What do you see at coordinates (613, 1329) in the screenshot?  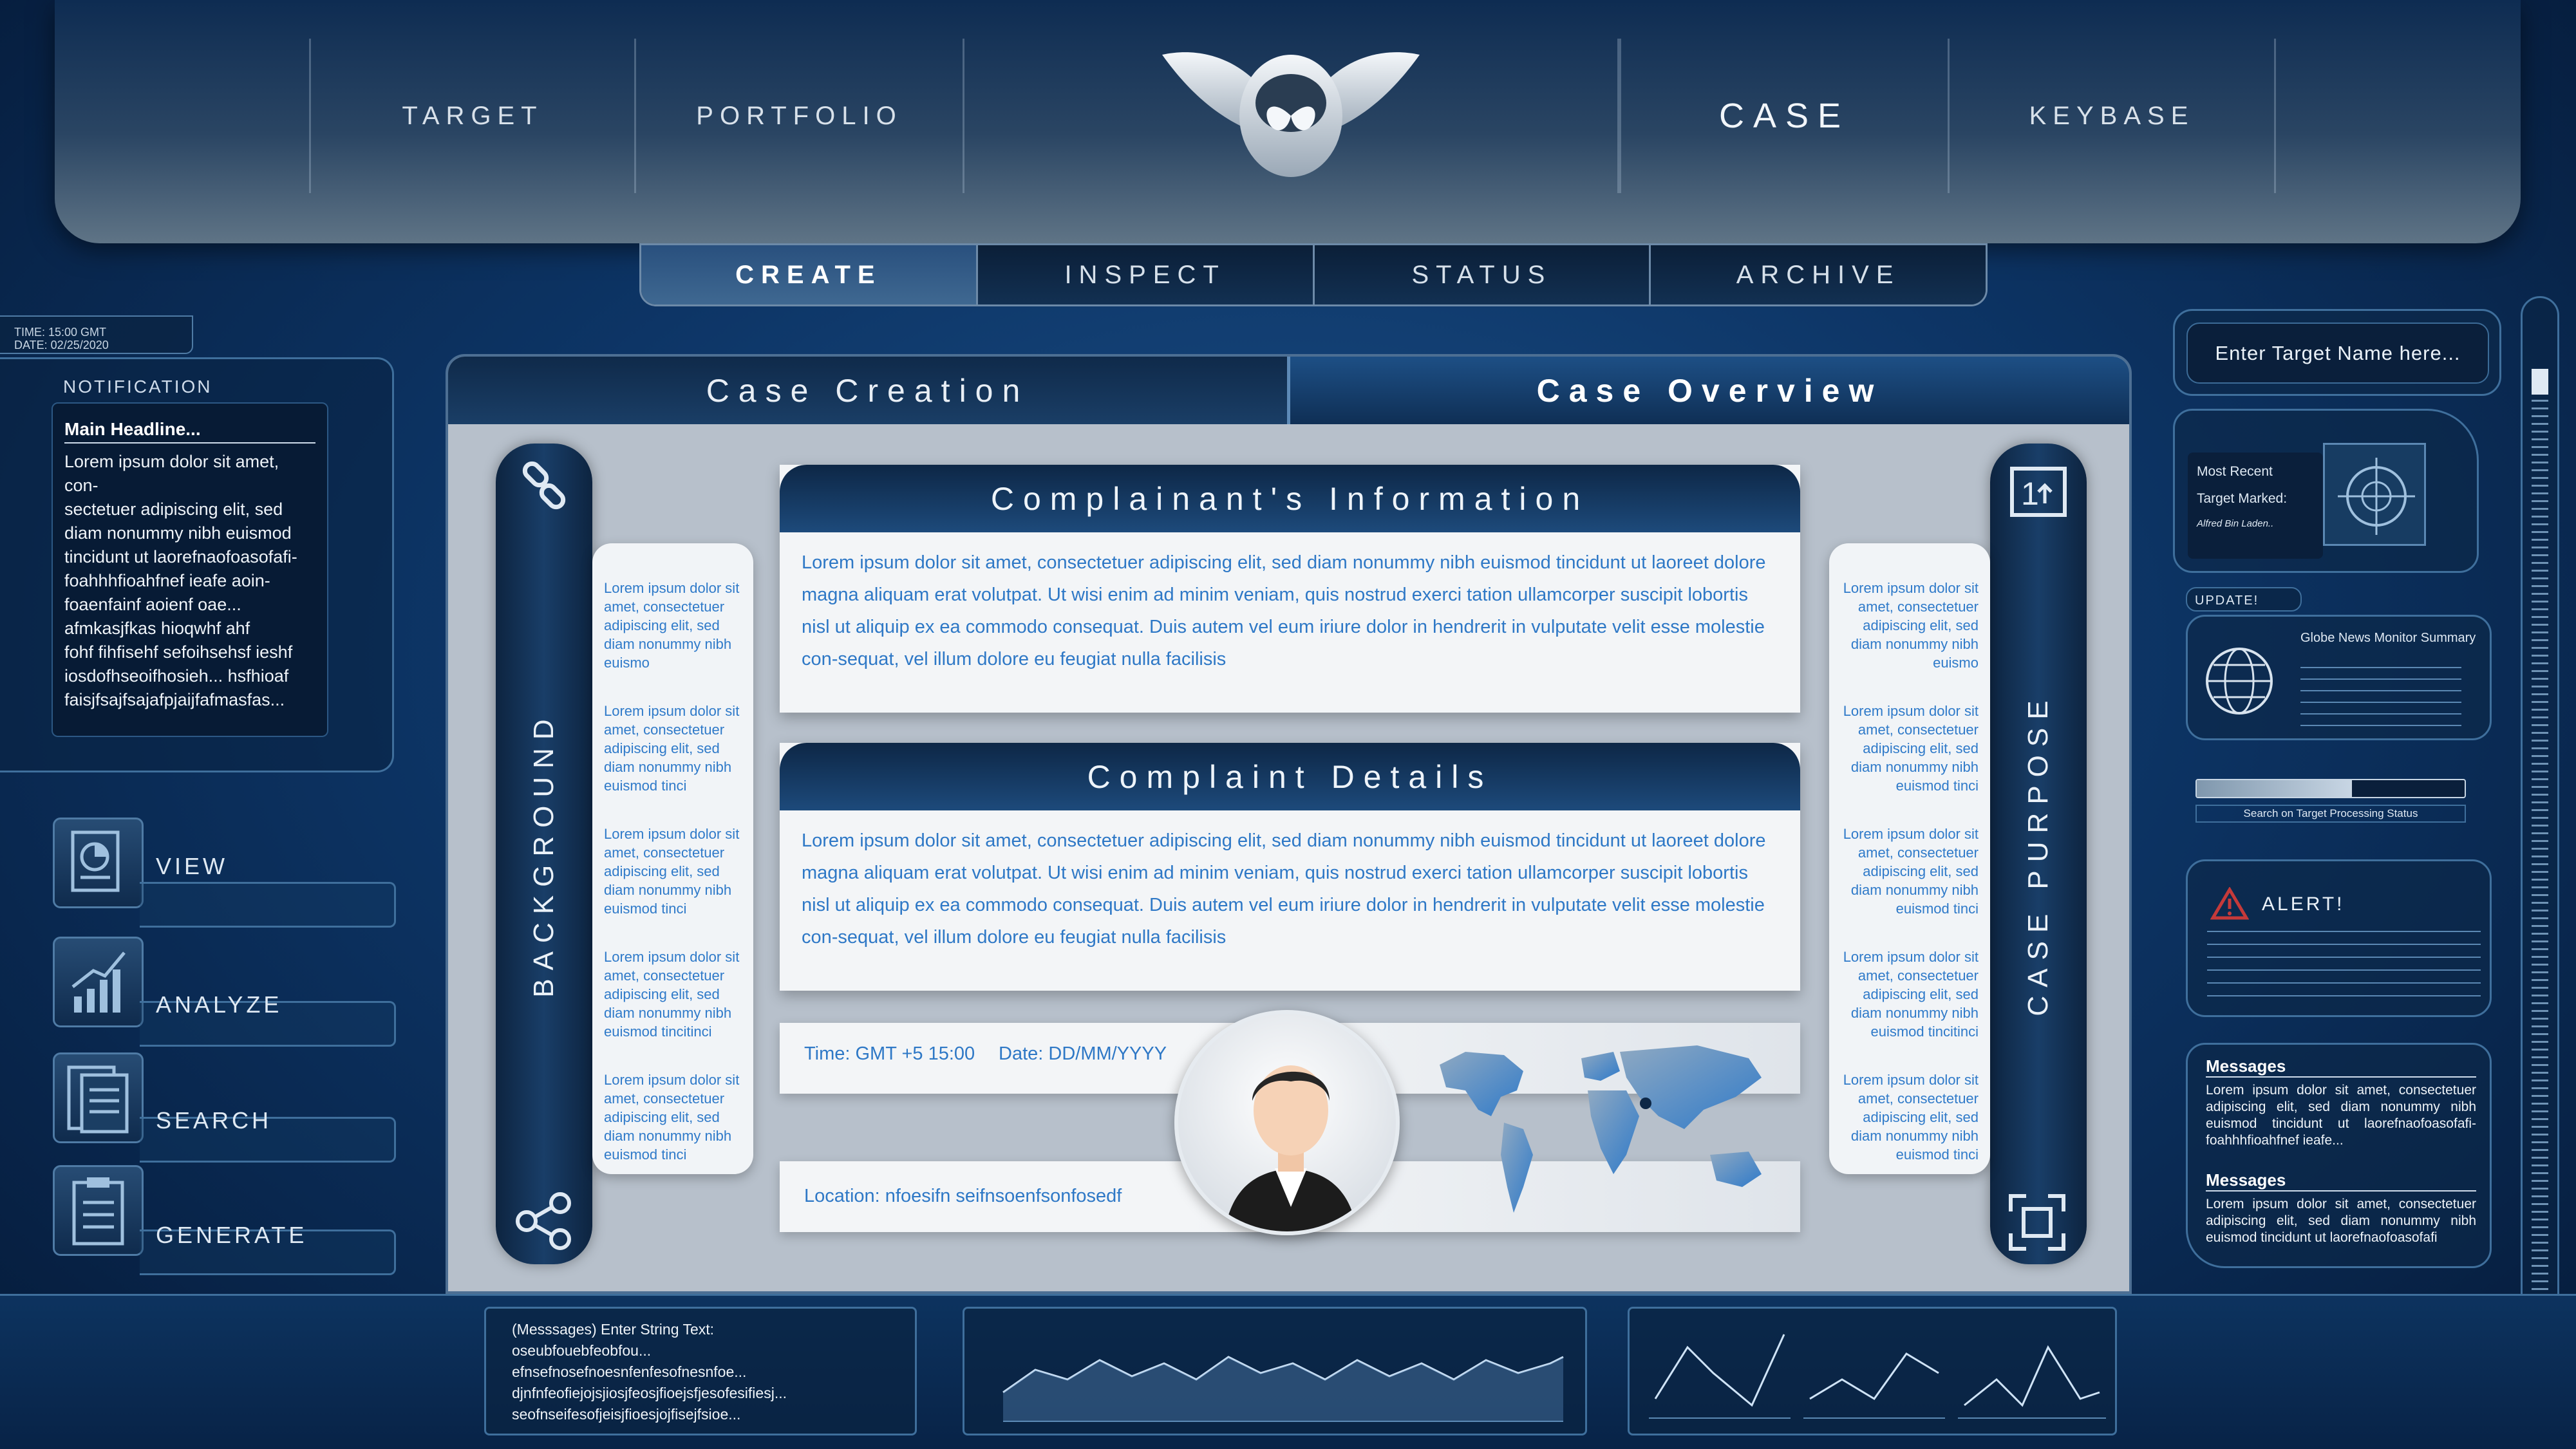 I see `console-line: (Messsages) Enter String Text:` at bounding box center [613, 1329].